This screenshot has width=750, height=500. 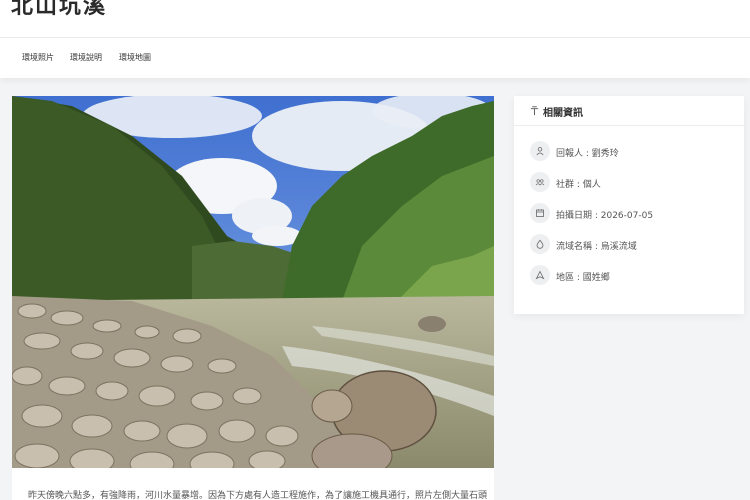 What do you see at coordinates (563, 113) in the screenshot?
I see `info-title: 相關資訊` at bounding box center [563, 113].